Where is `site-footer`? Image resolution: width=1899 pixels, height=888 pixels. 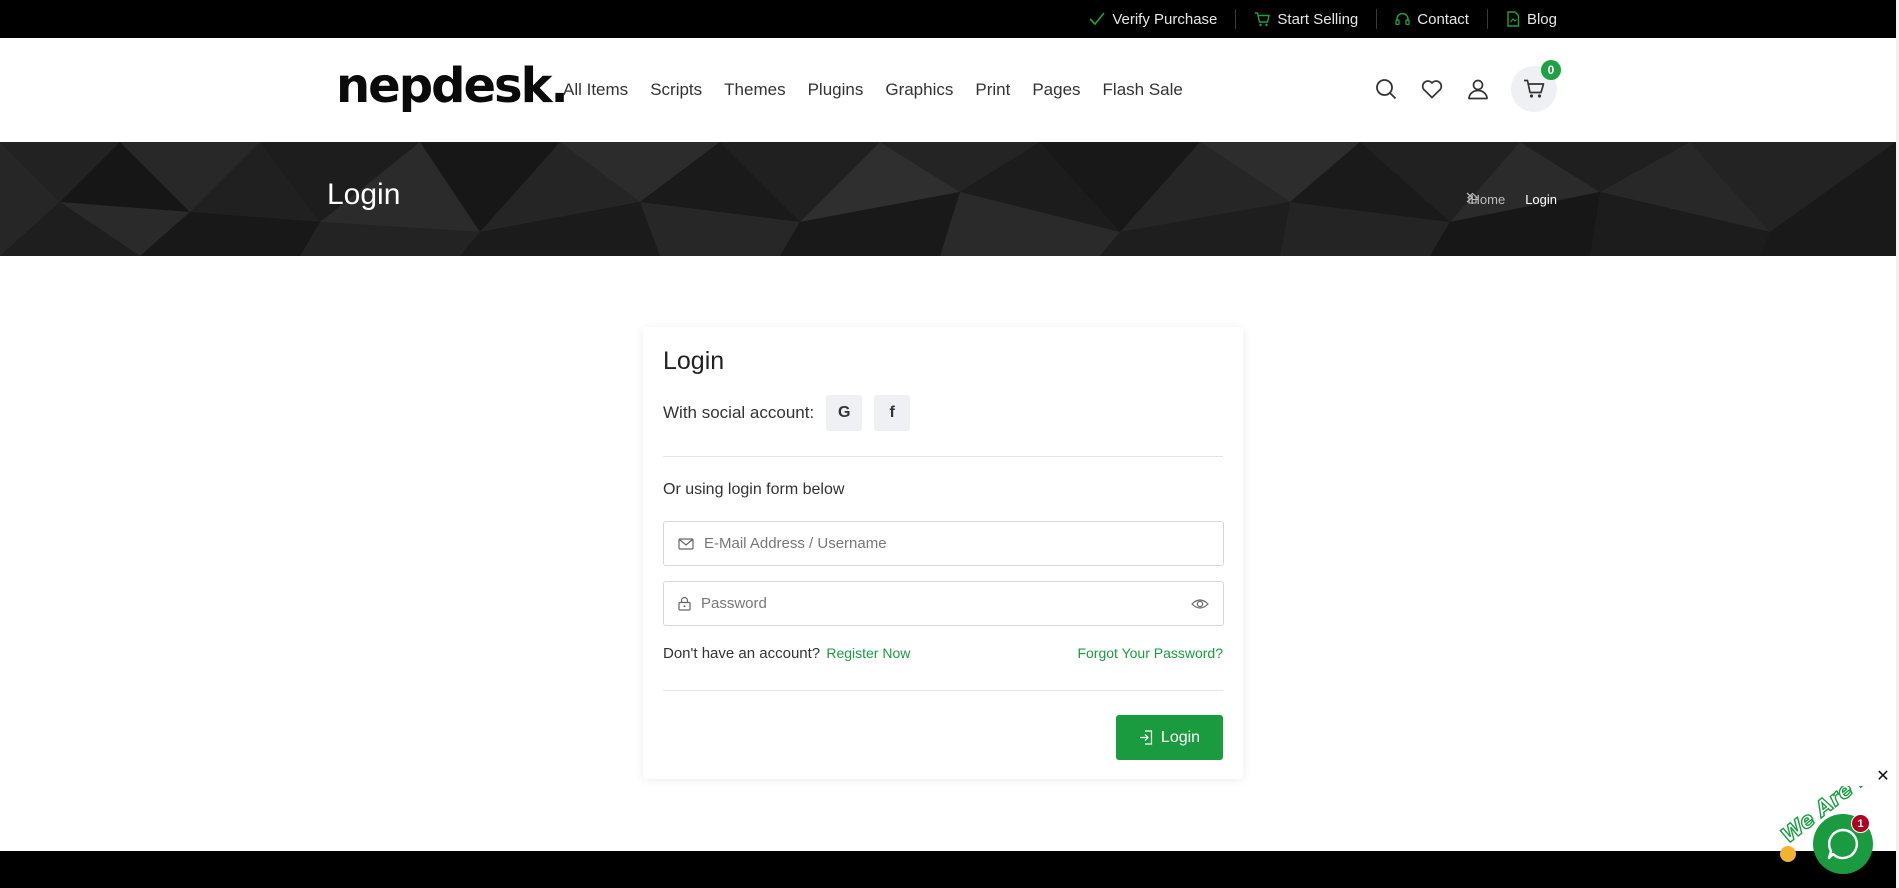
site-footer is located at coordinates (948, 869).